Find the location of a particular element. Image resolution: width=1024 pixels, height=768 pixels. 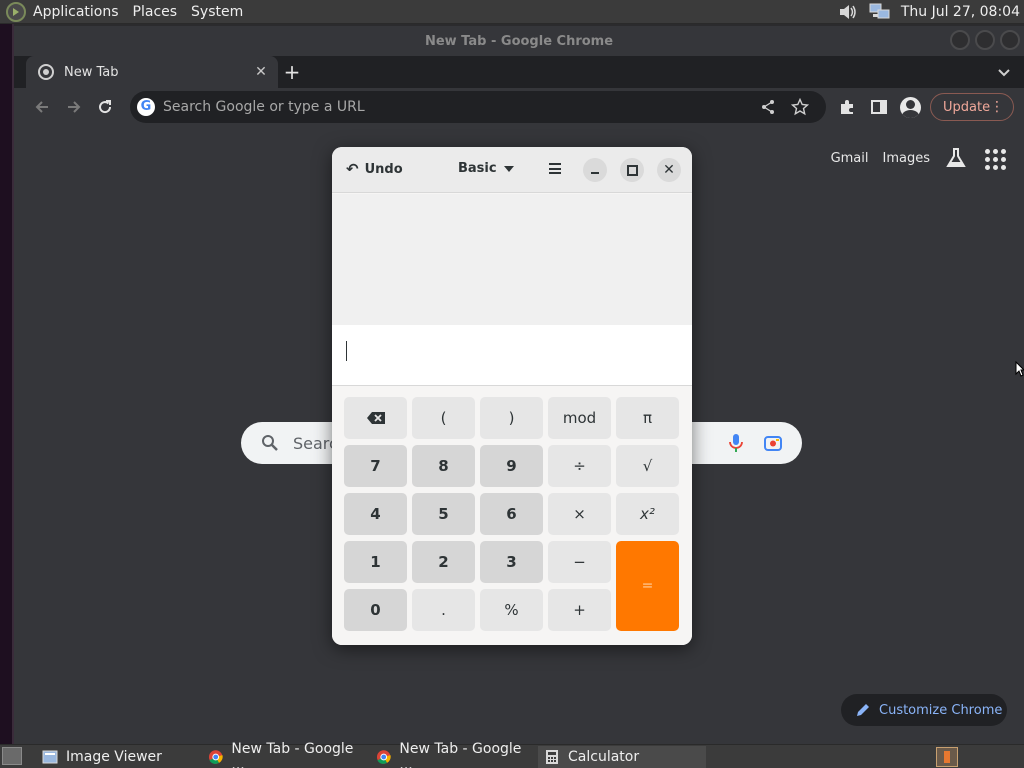

forward-icon is located at coordinates (74, 107).